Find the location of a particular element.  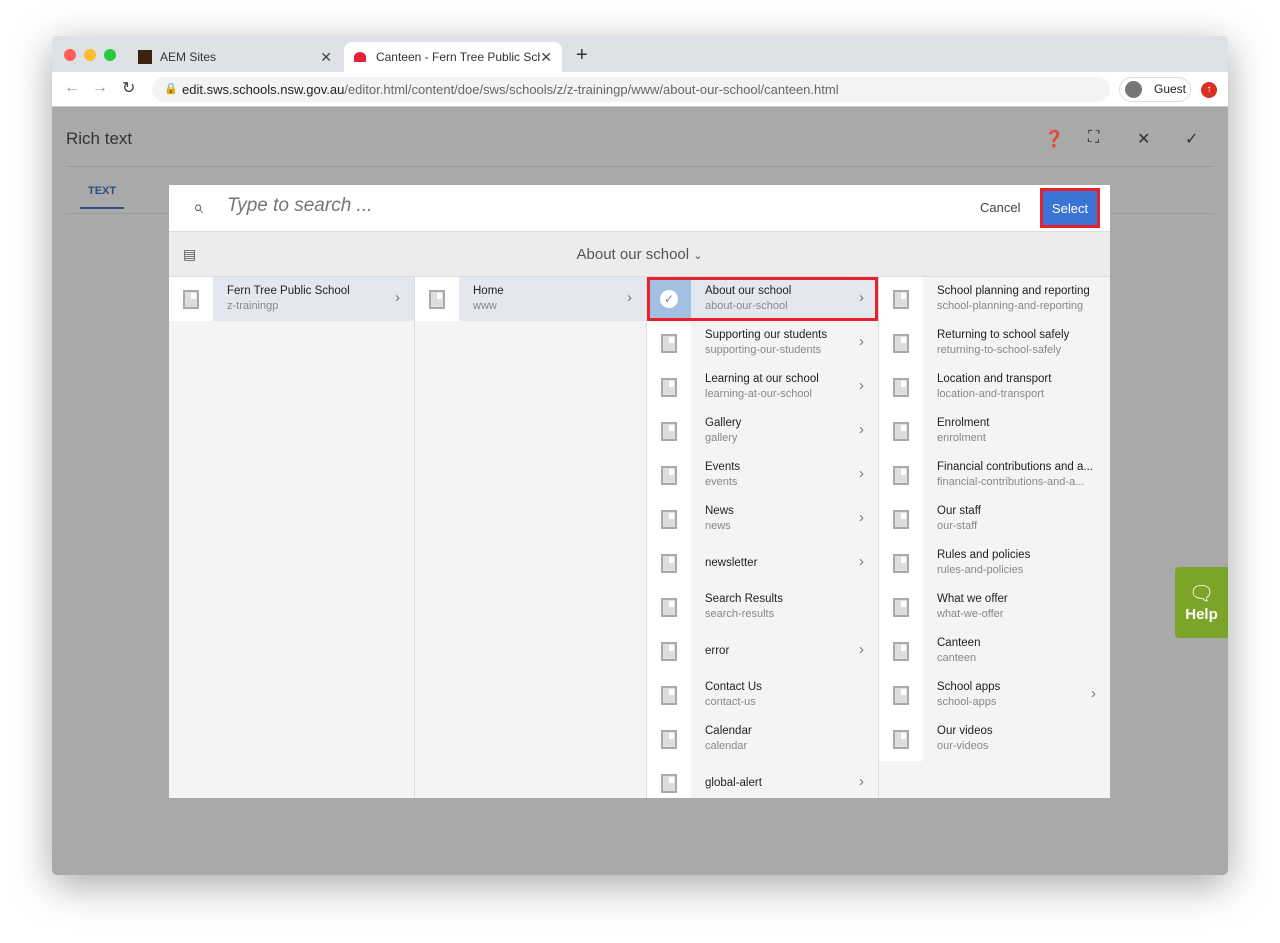

back-icon: ← is located at coordinates (72, 88).